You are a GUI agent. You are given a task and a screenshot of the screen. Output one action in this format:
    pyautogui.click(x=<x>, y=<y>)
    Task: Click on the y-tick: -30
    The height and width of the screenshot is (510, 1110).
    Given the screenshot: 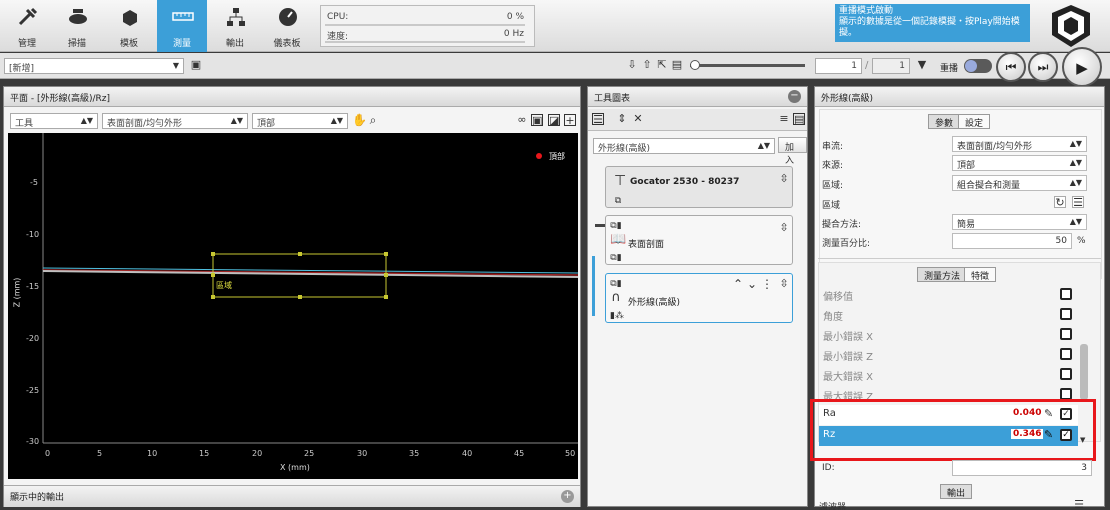 What is the action you would take?
    pyautogui.click(x=33, y=441)
    